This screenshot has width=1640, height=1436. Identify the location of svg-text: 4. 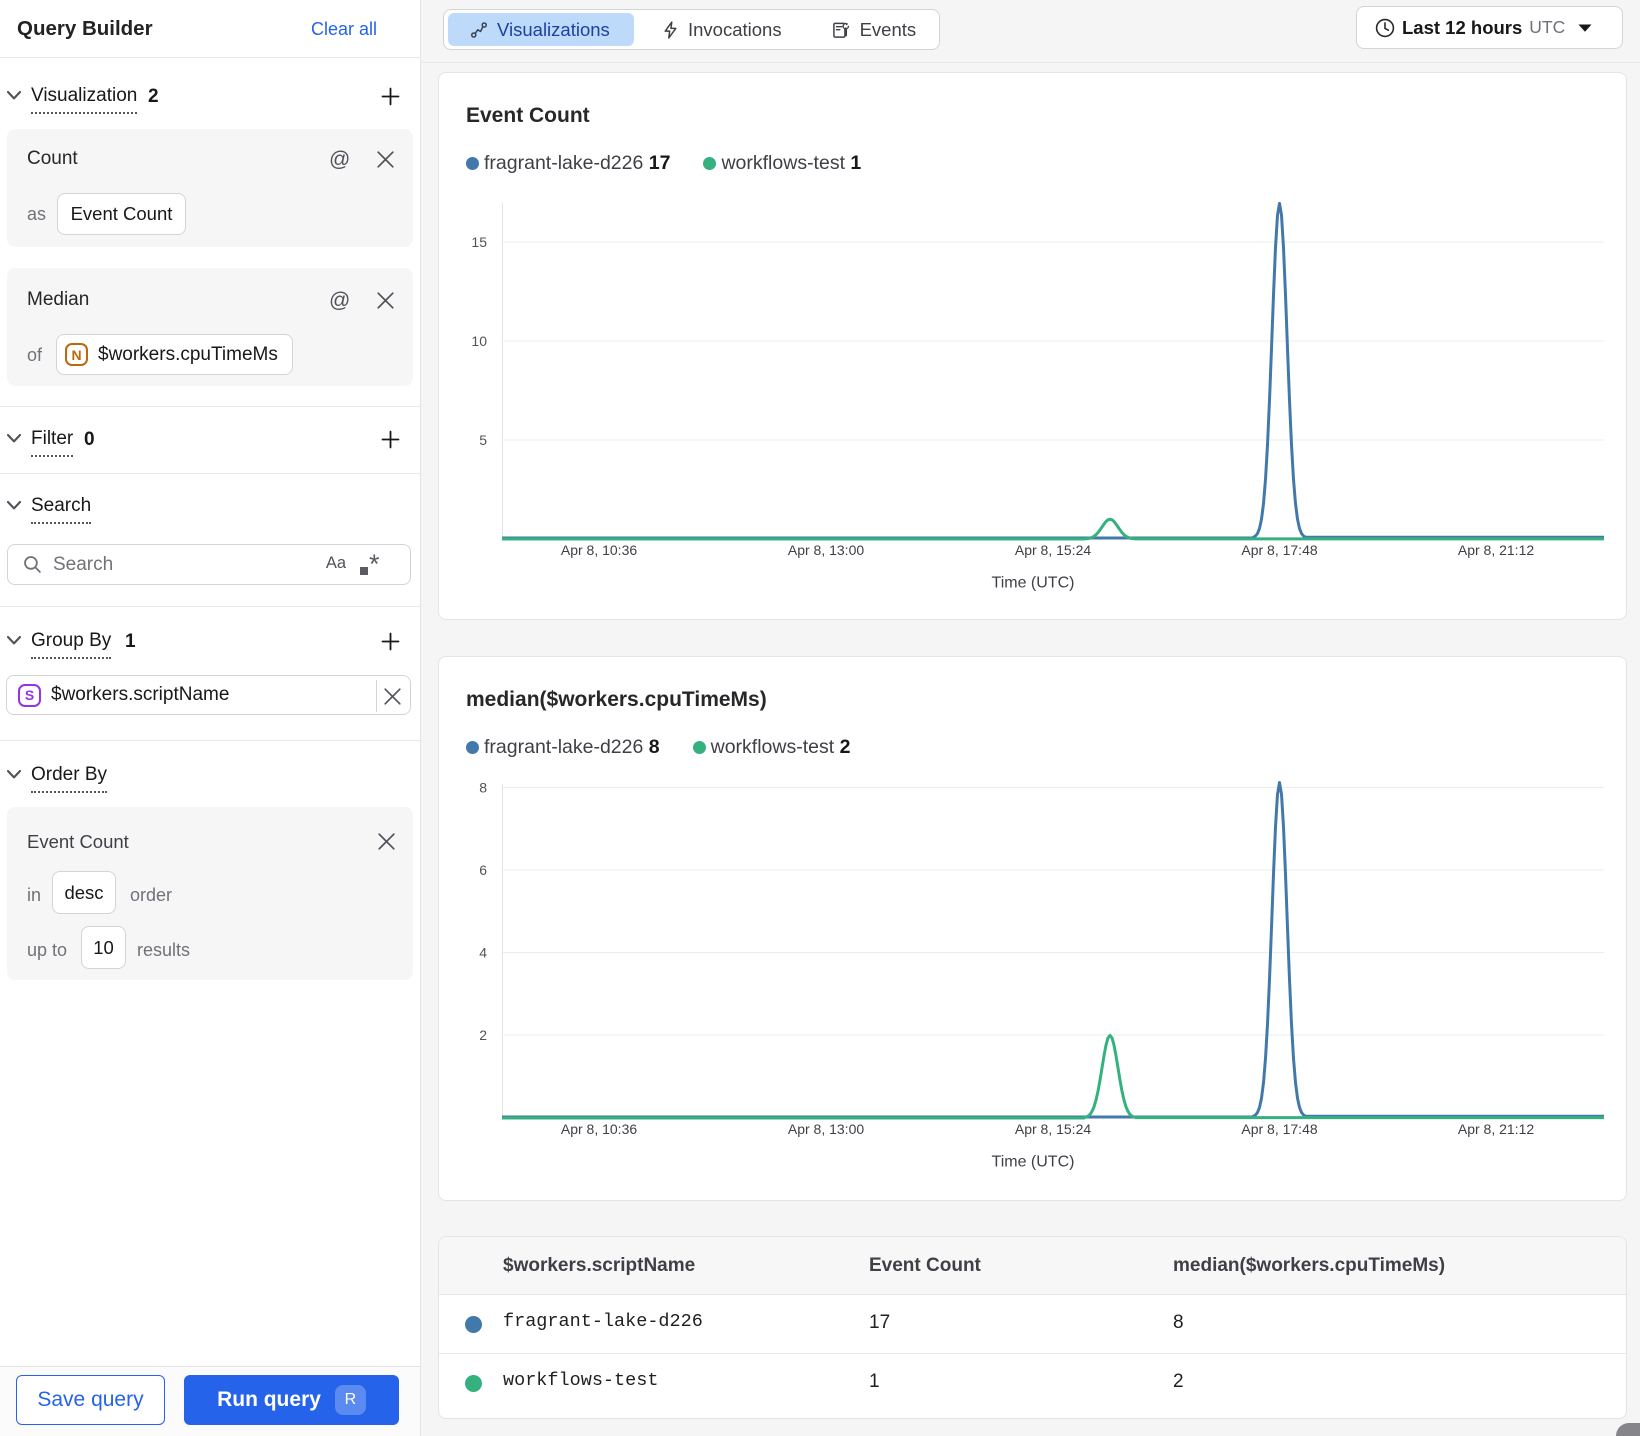
(483, 953).